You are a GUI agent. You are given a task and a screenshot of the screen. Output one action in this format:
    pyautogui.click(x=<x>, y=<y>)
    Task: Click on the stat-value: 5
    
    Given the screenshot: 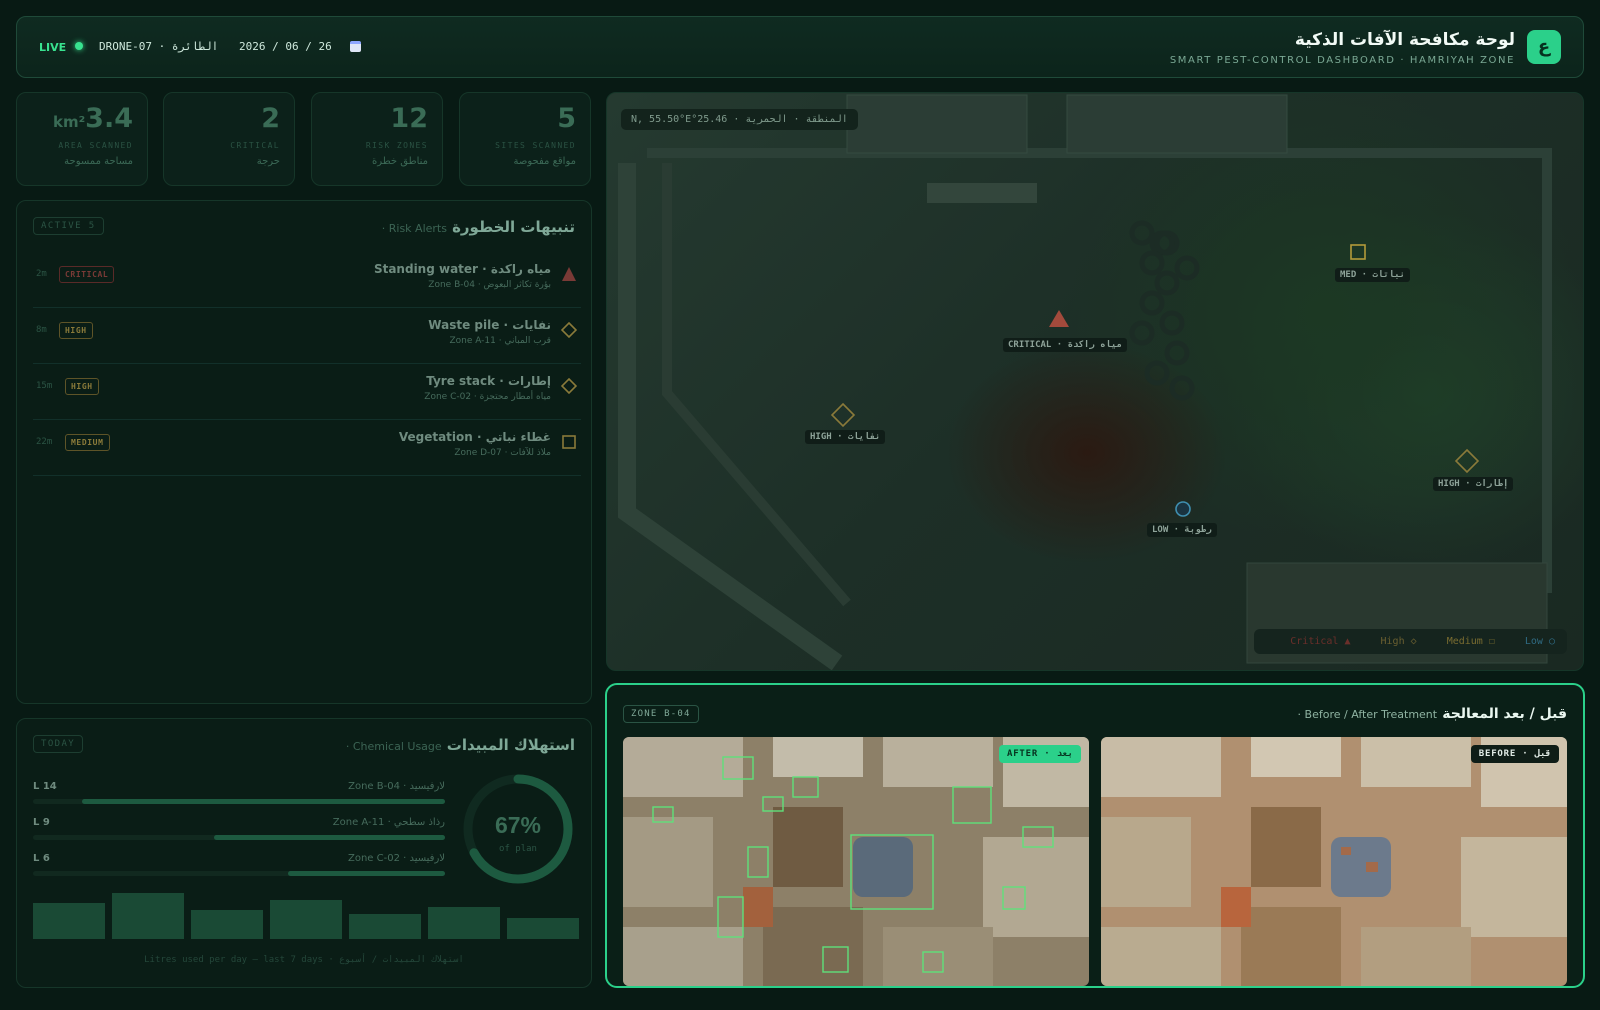 What is the action you would take?
    pyautogui.click(x=566, y=118)
    